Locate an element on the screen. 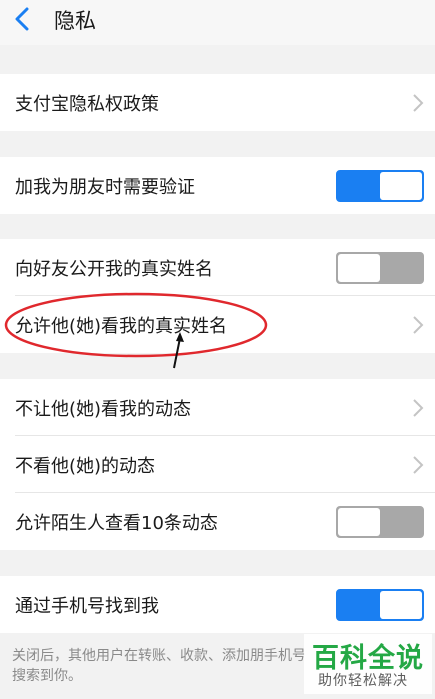 This screenshot has height=699, width=435. real-name-public-label: 向好友公开我的真实姓名 is located at coordinates (114, 269).